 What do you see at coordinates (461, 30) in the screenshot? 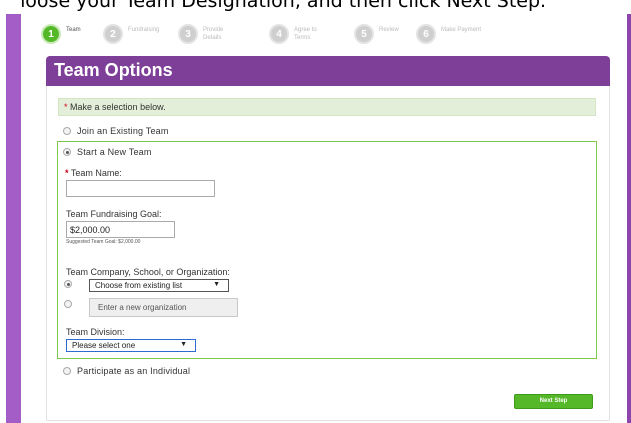
I see `step-label: Make Payment` at bounding box center [461, 30].